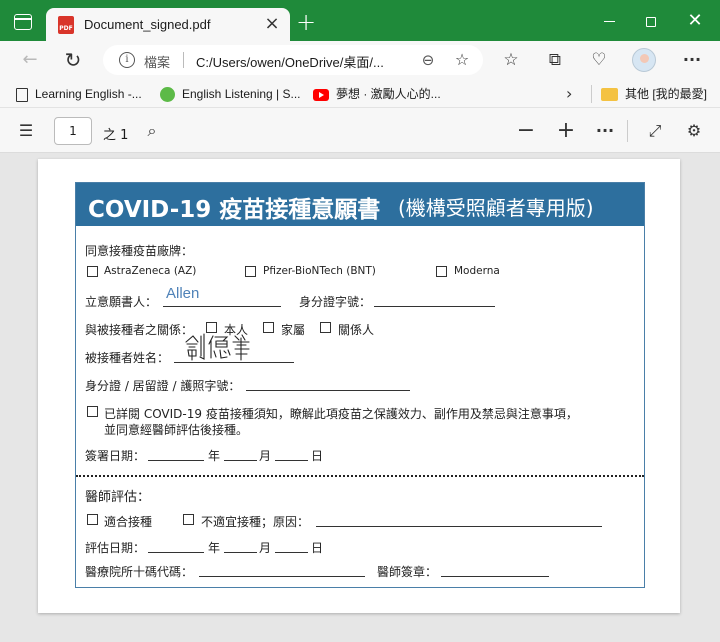 The image size is (720, 642). I want to click on sign-year-field, so click(176, 460).